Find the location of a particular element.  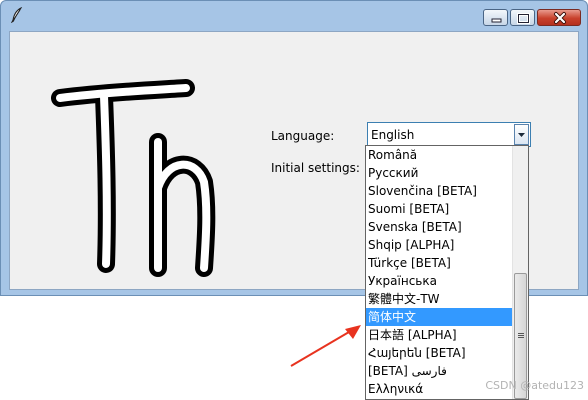

initial-settings-label: Initial settings: is located at coordinates (315, 168).